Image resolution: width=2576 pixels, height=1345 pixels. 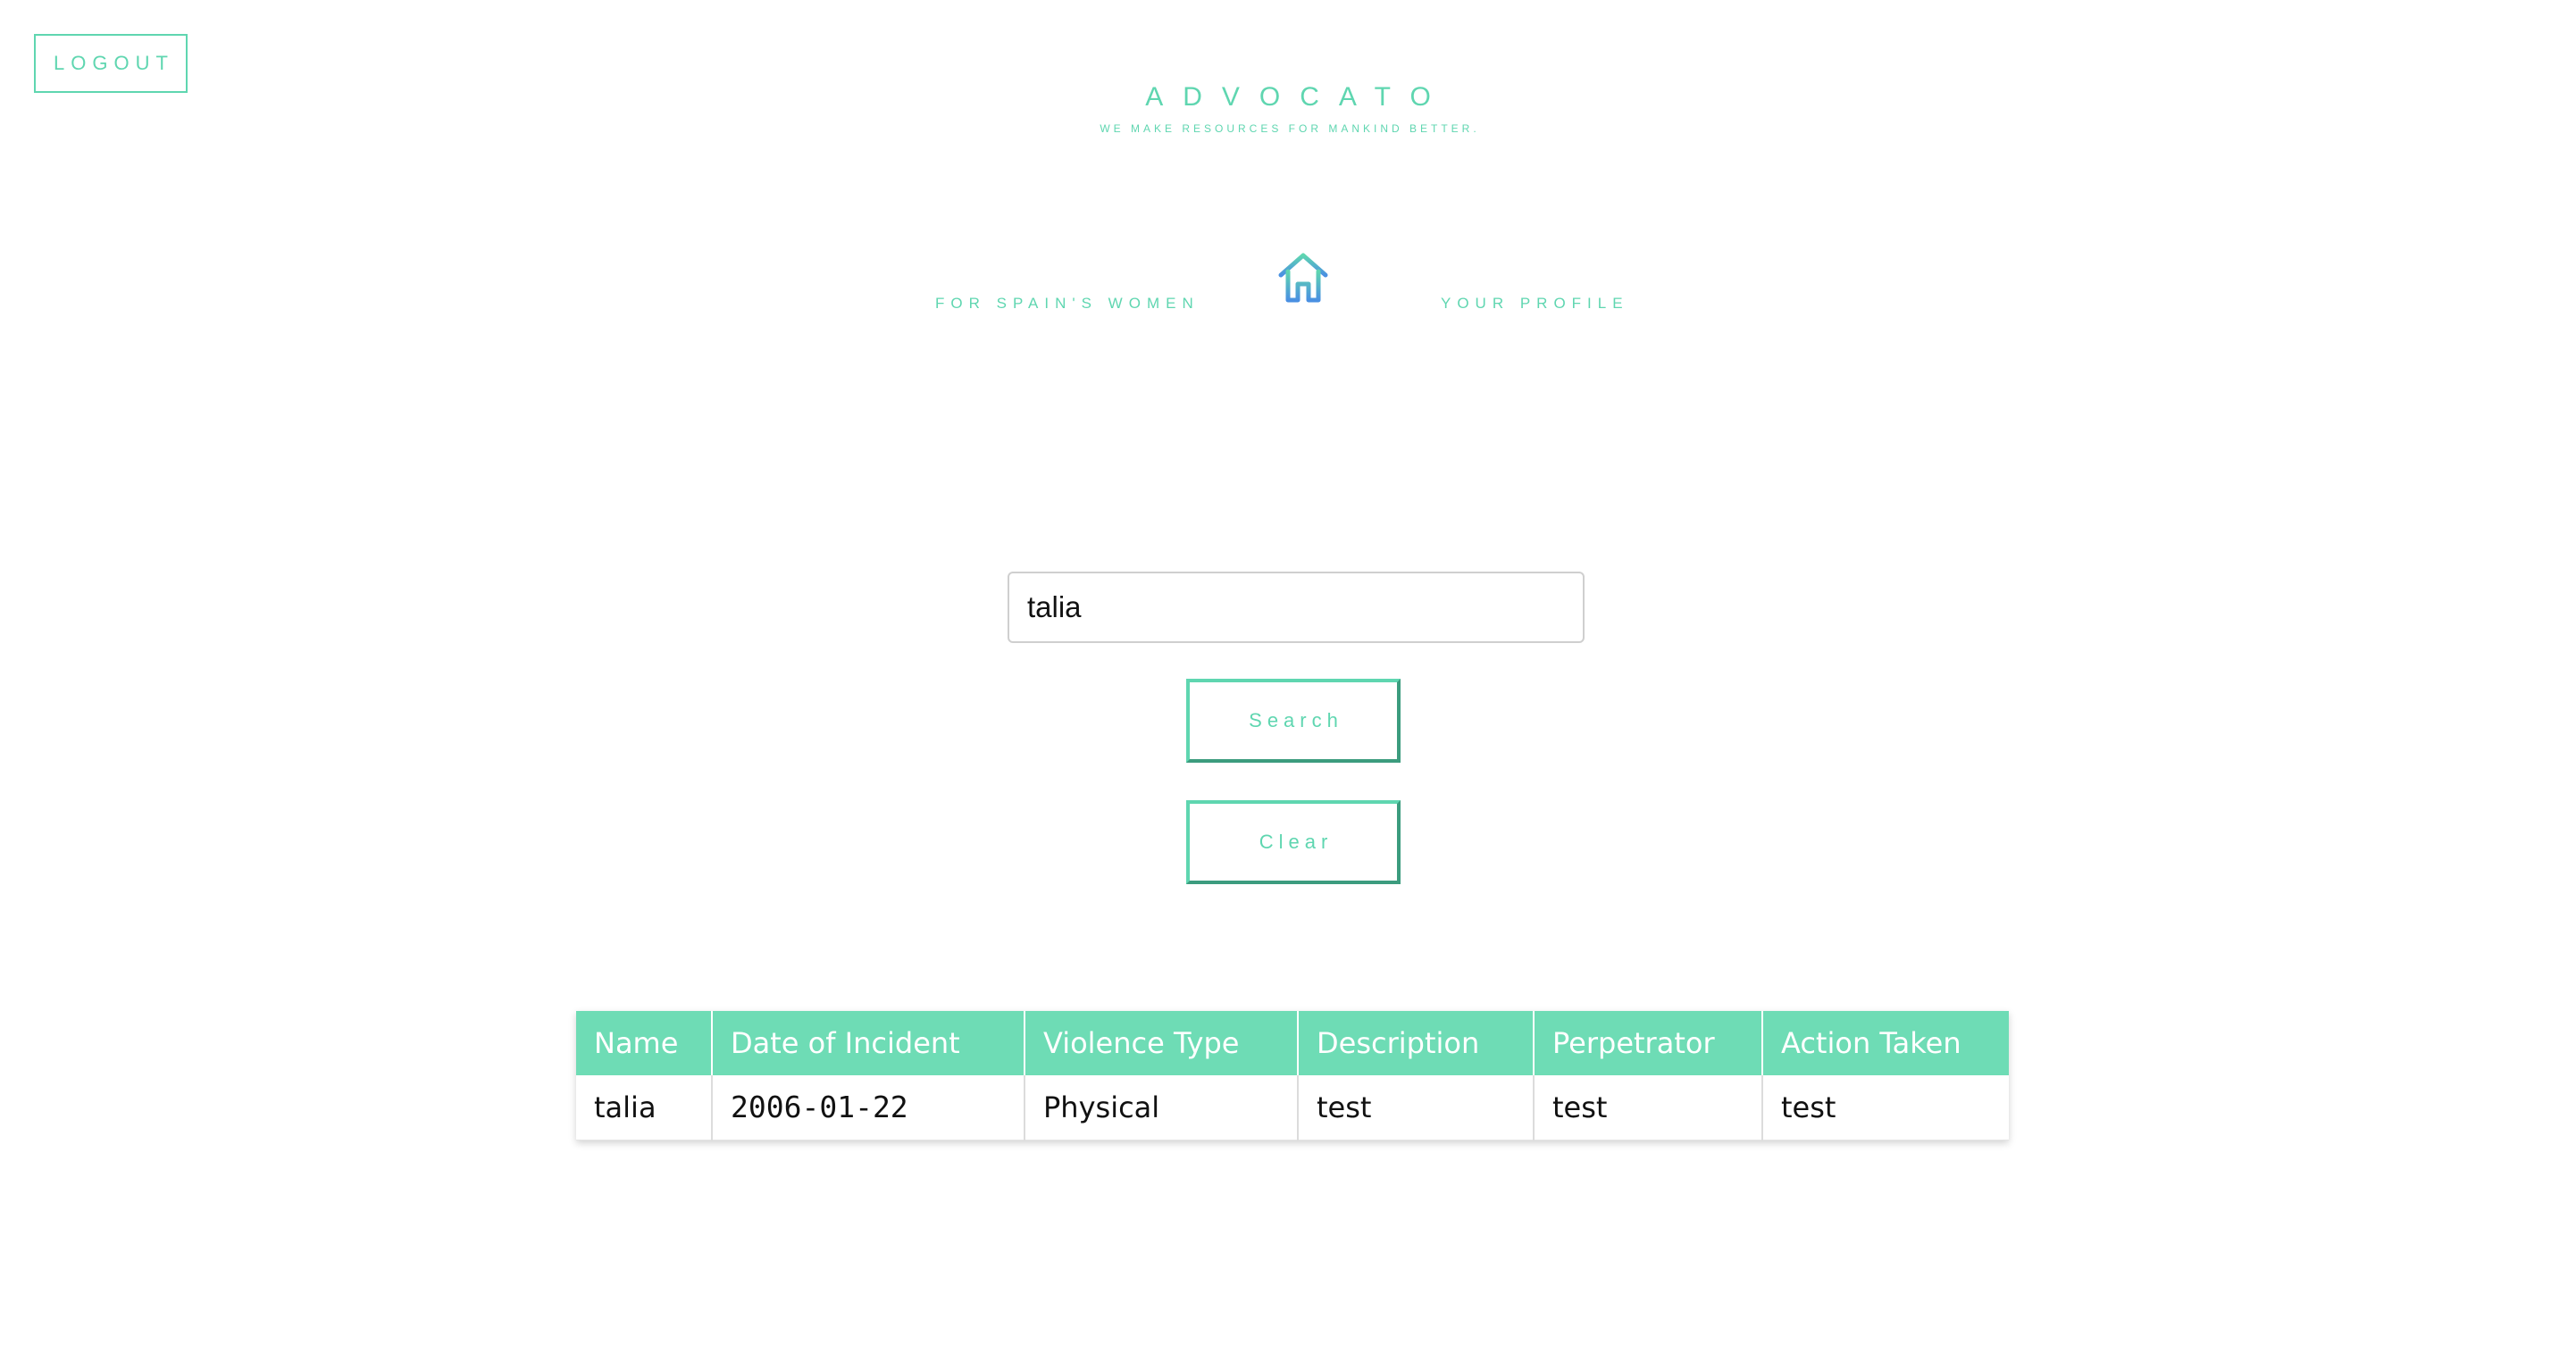 What do you see at coordinates (645, 1043) in the screenshot?
I see `column-header-name: Name` at bounding box center [645, 1043].